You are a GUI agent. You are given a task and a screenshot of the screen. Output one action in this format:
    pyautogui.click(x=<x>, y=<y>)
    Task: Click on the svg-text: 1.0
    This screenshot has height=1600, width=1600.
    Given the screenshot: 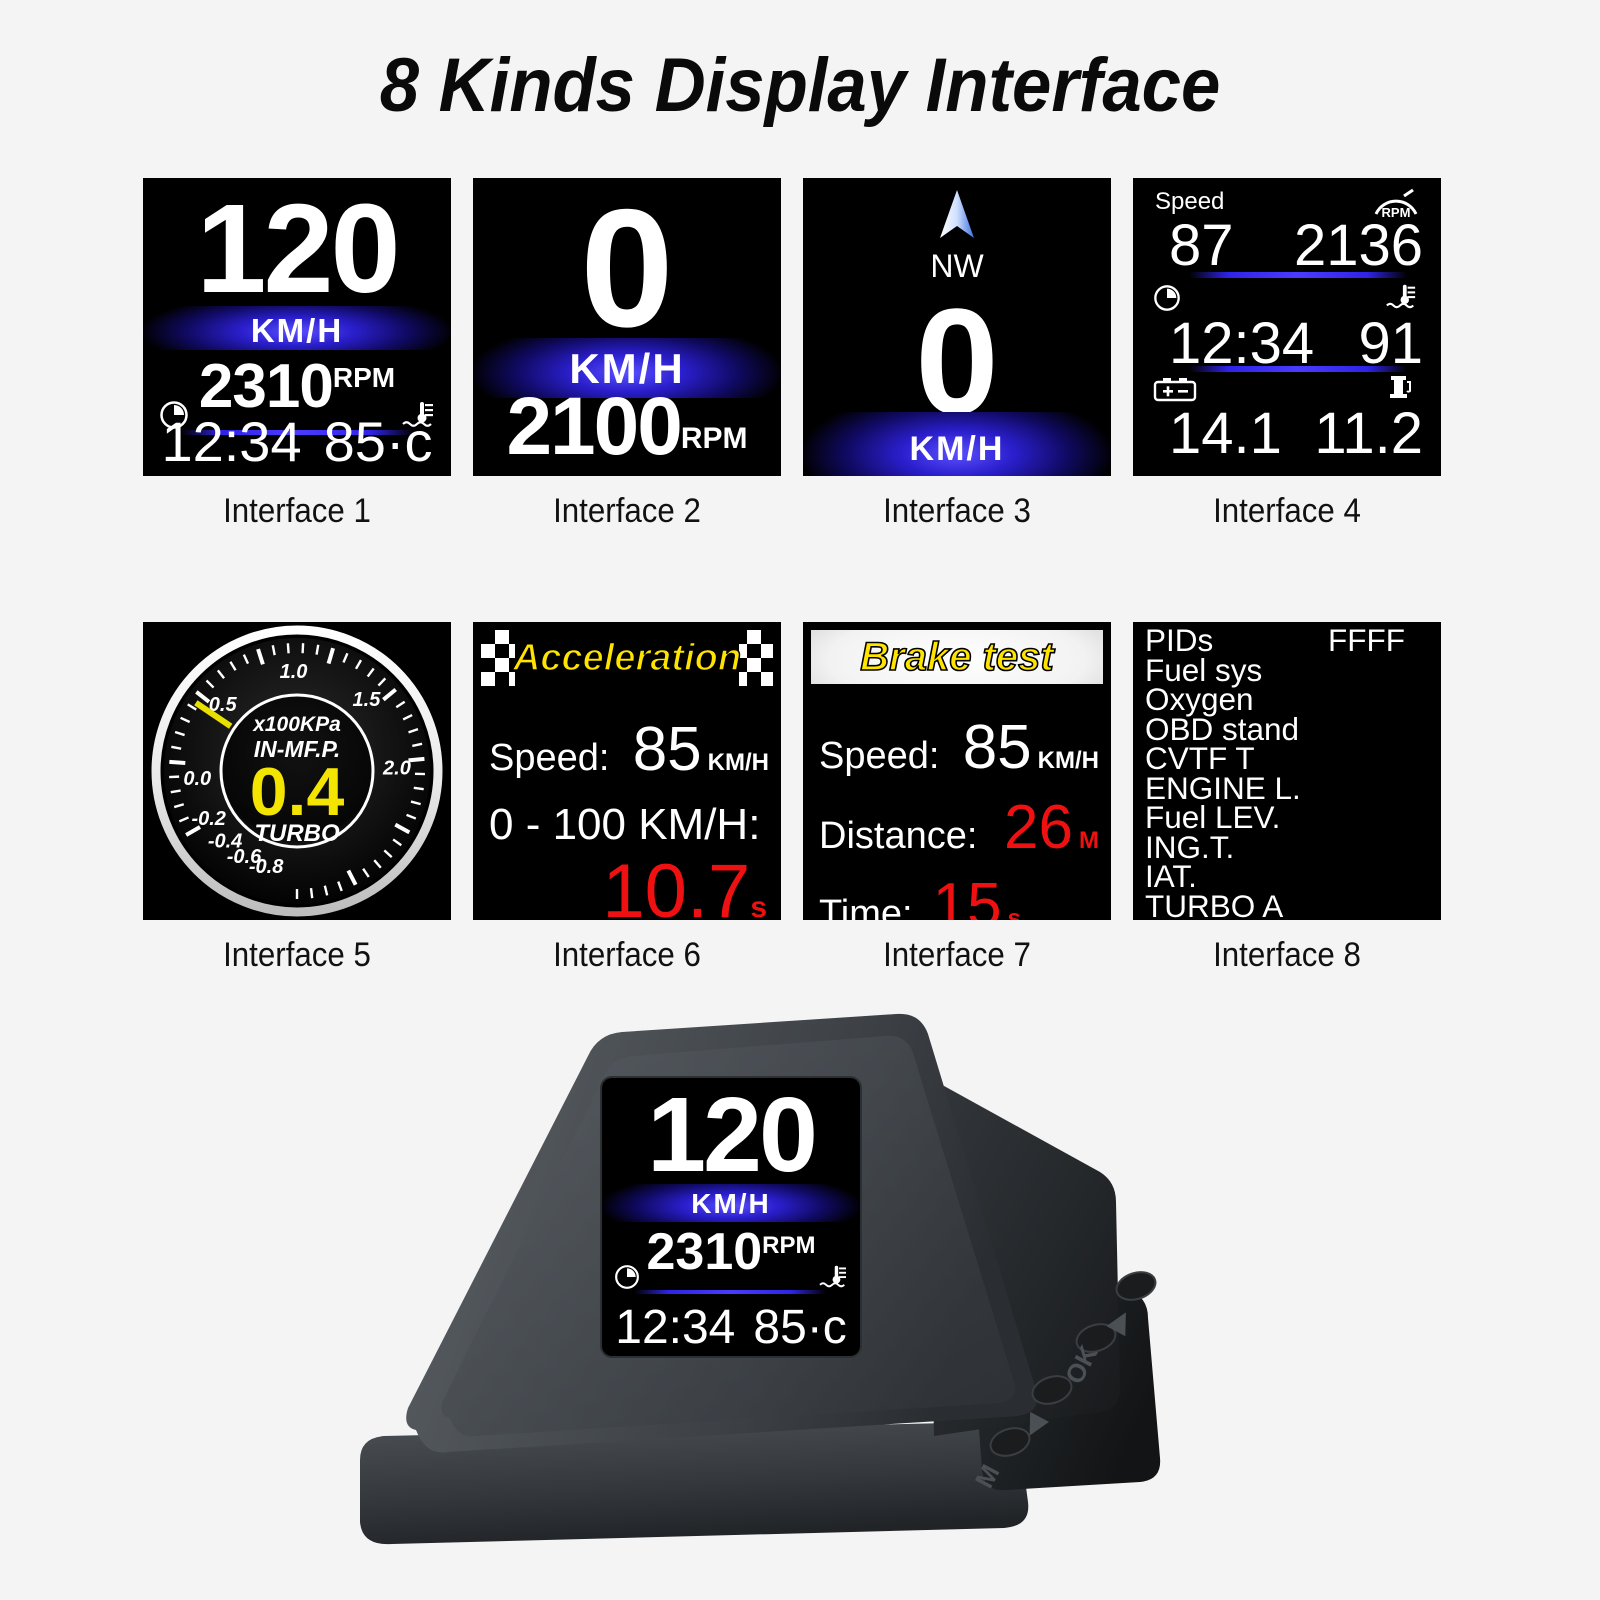 What is the action you would take?
    pyautogui.click(x=294, y=672)
    